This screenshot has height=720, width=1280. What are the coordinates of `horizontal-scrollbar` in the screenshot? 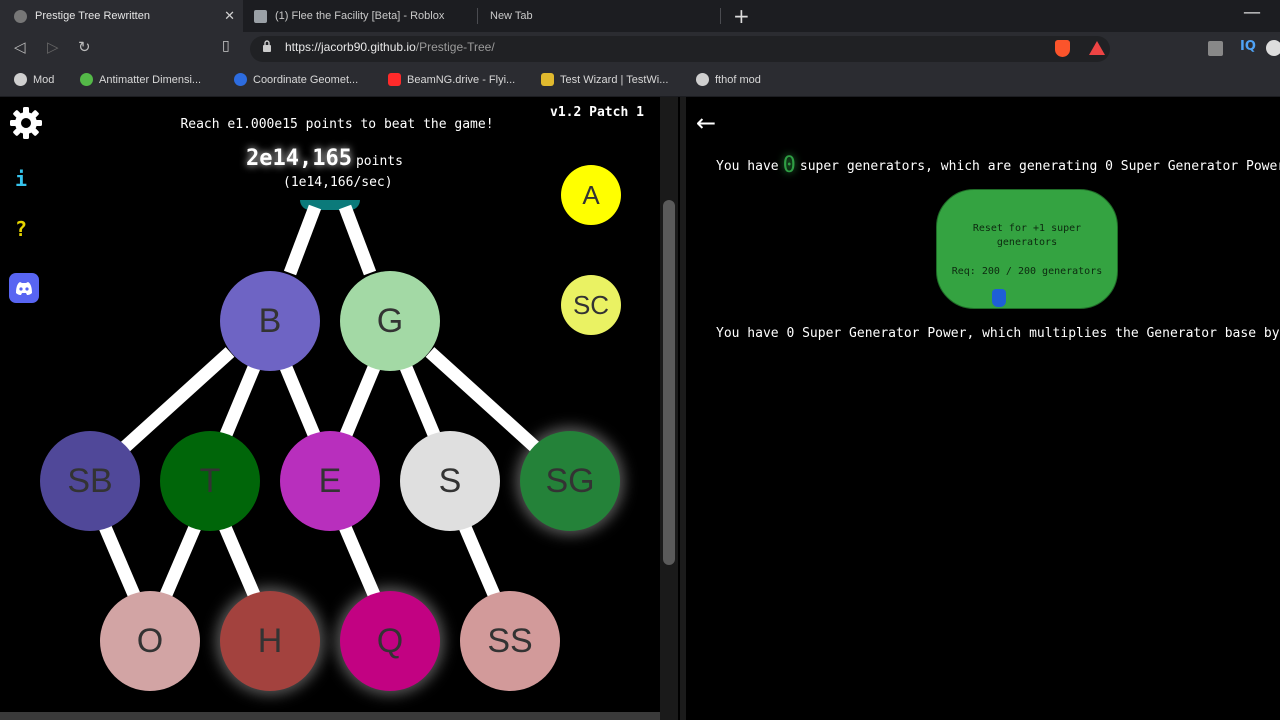 It's located at (330, 716).